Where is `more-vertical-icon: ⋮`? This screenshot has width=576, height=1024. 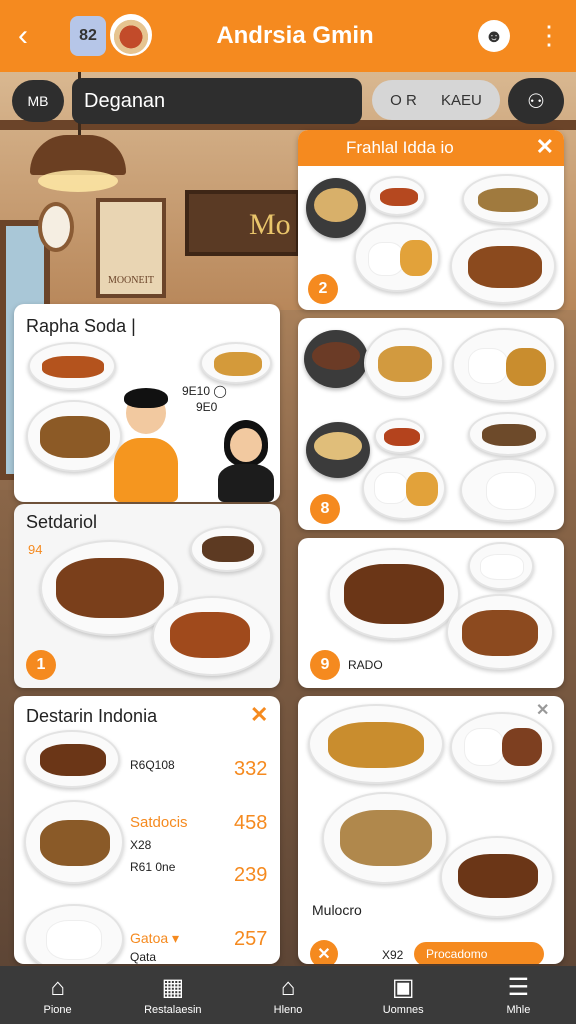
more-vertical-icon: ⋮ is located at coordinates (549, 36).